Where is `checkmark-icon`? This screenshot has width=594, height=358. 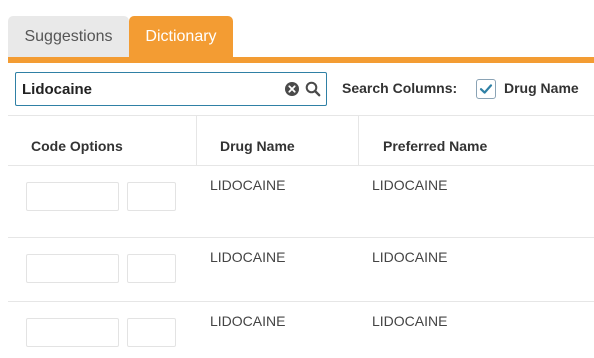
checkmark-icon is located at coordinates (486, 89).